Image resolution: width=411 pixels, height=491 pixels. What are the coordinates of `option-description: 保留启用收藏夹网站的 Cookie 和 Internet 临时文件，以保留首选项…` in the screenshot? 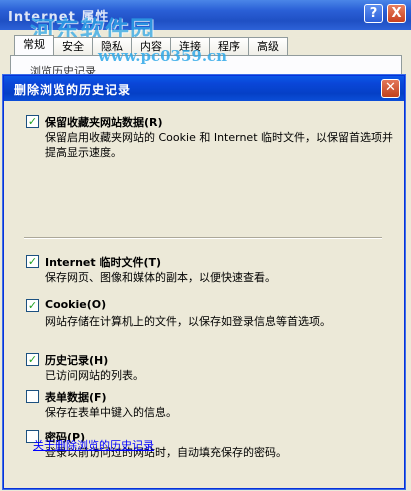 It's located at (219, 145).